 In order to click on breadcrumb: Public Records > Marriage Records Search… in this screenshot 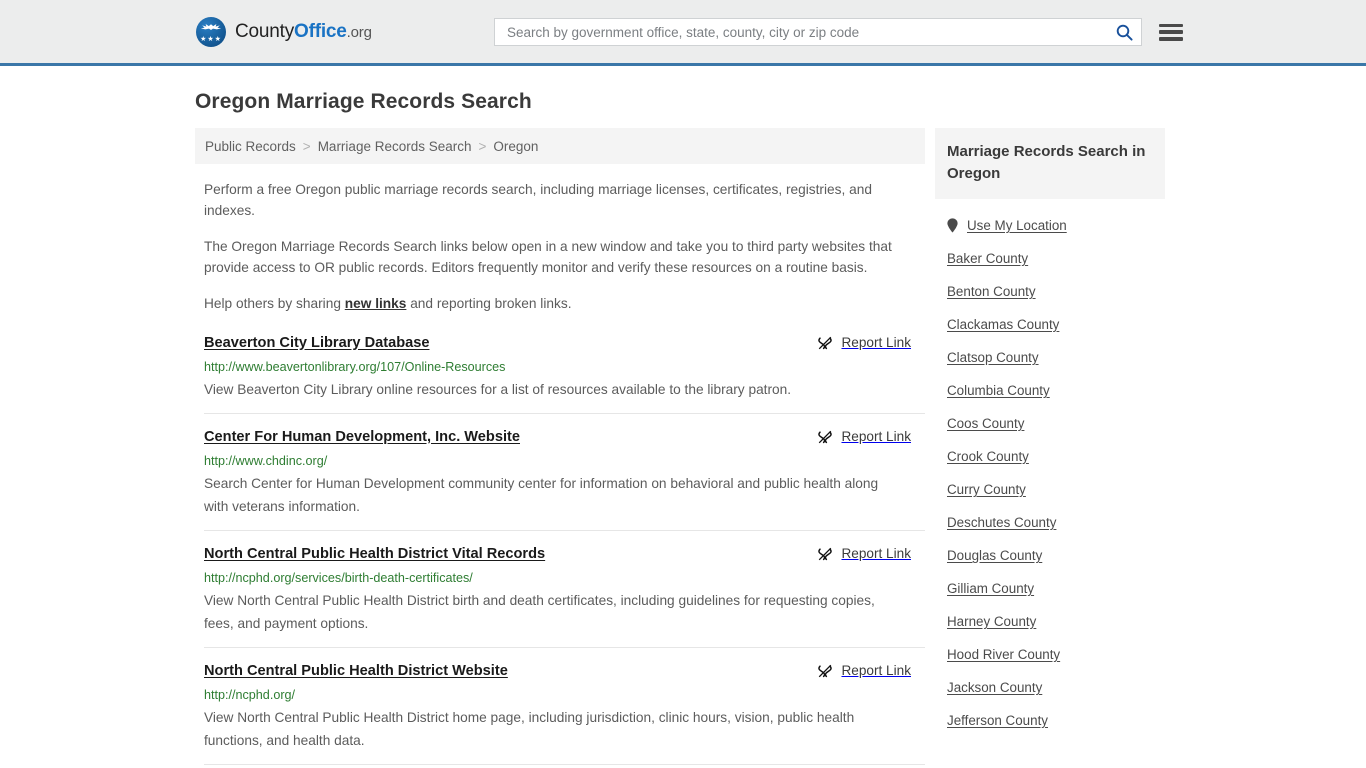, I will do `click(560, 146)`.